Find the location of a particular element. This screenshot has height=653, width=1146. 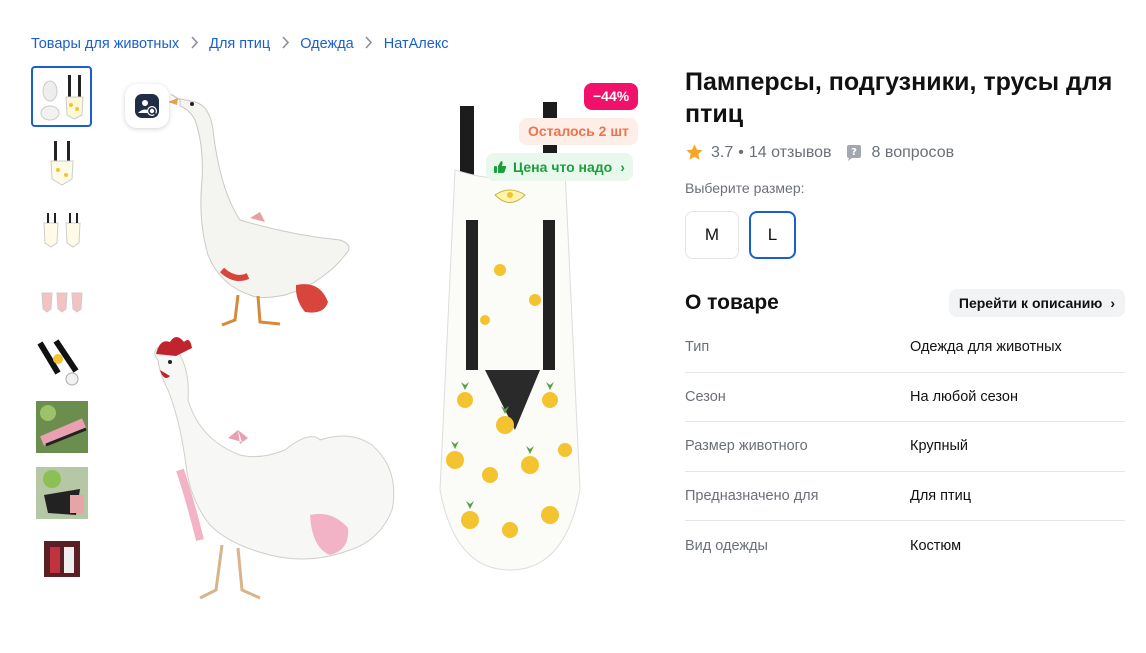

spec-name: Предназначено для is located at coordinates (752, 495).